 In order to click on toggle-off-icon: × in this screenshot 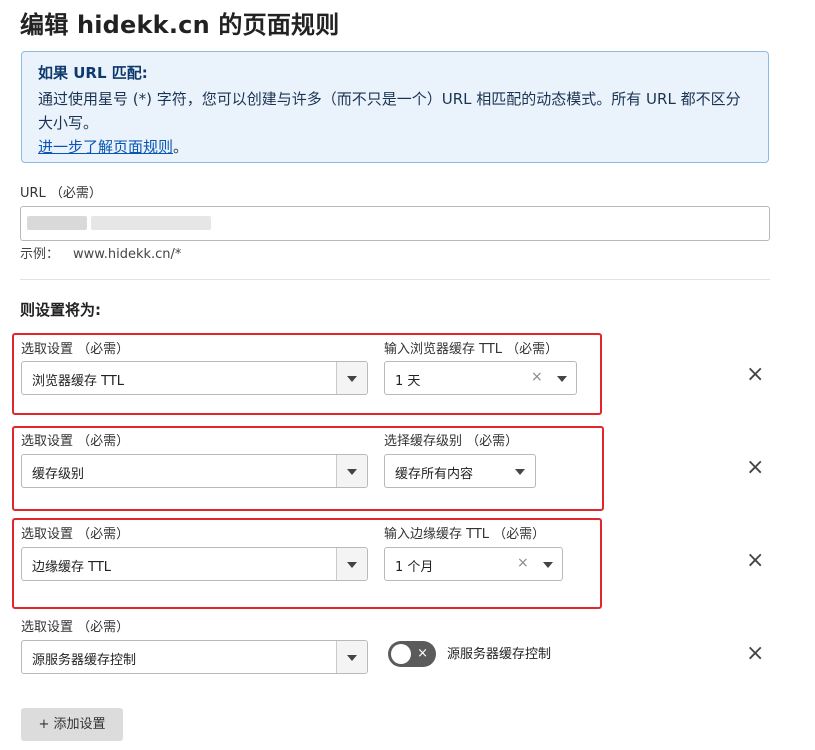, I will do `click(422, 653)`.